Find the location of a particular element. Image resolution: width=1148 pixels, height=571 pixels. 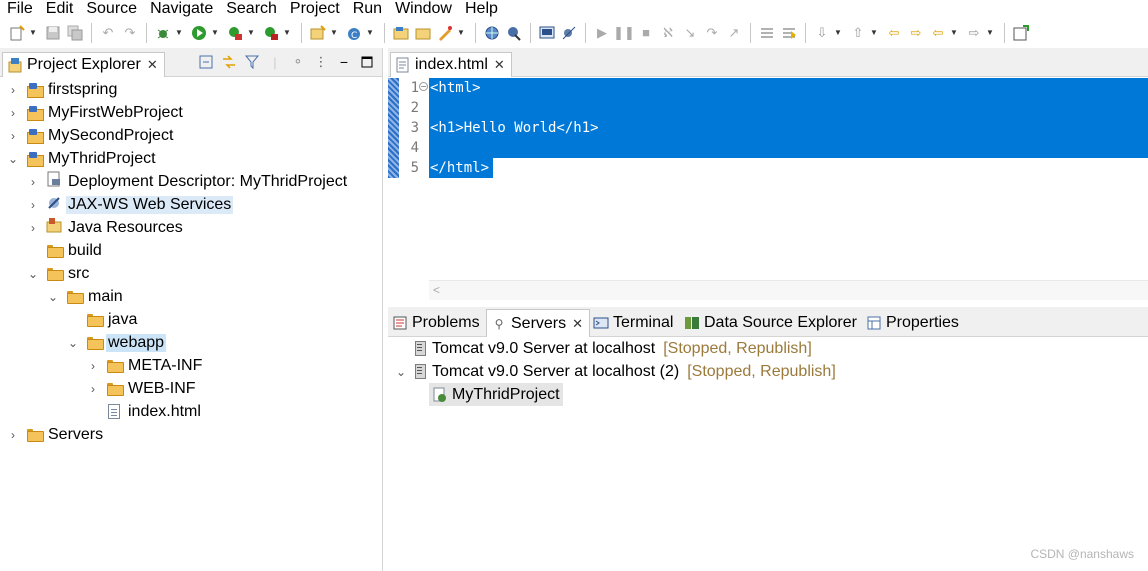

tree-item: › JAX-WS Web Services is located at coordinates (130, 204).